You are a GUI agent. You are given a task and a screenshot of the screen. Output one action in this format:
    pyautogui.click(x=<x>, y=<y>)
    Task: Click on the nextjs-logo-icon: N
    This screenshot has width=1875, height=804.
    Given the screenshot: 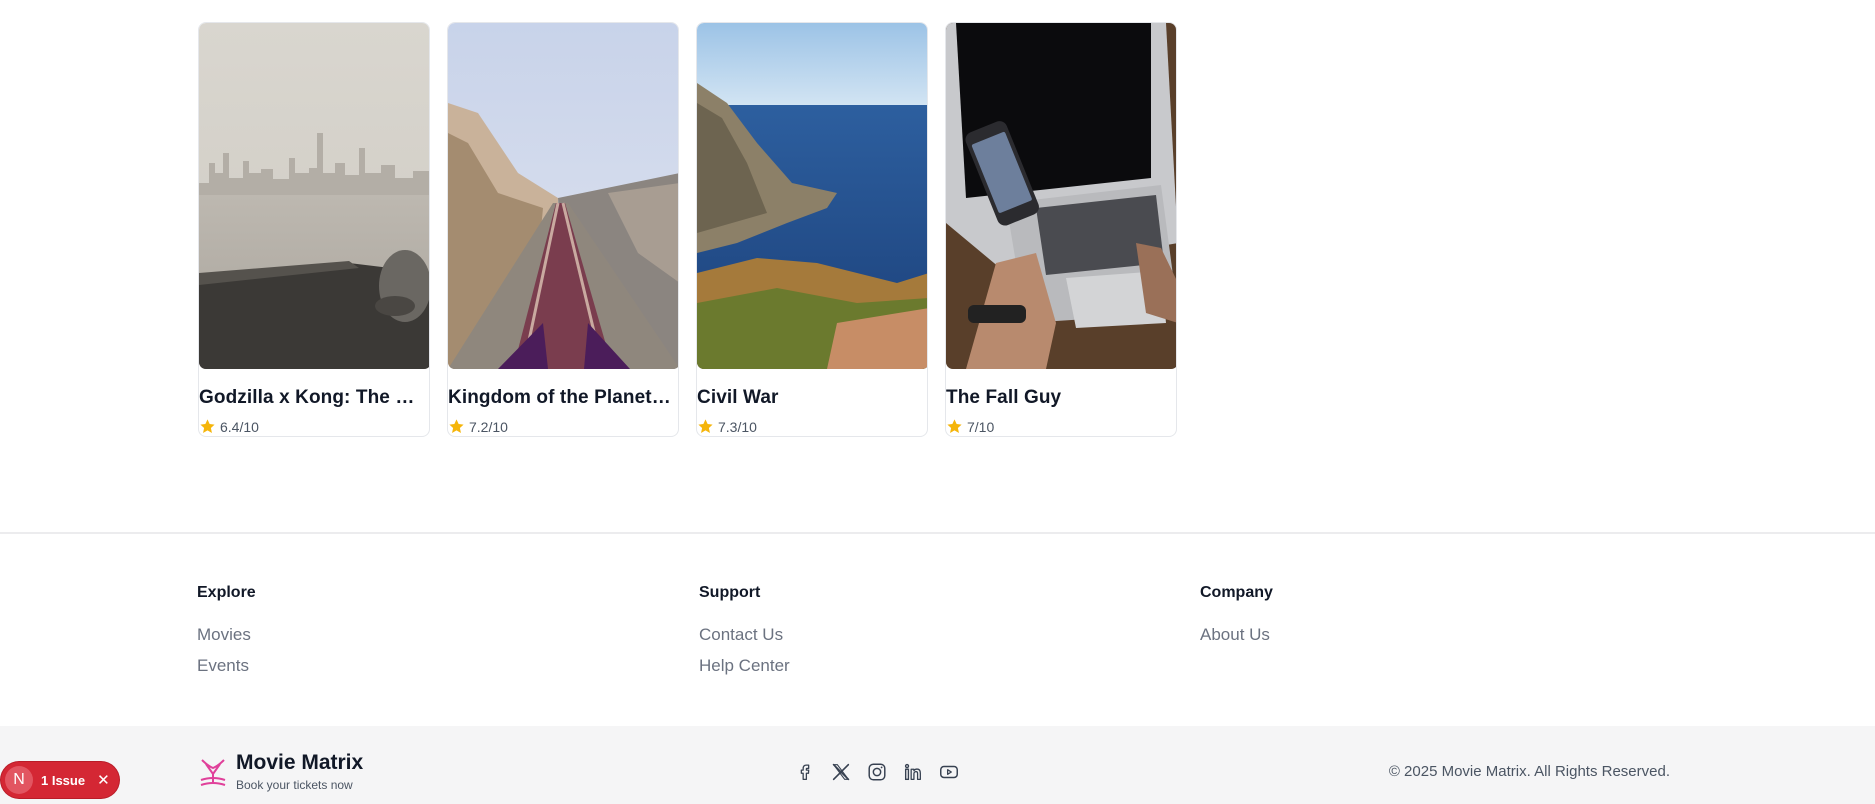 What is the action you would take?
    pyautogui.click(x=19, y=780)
    